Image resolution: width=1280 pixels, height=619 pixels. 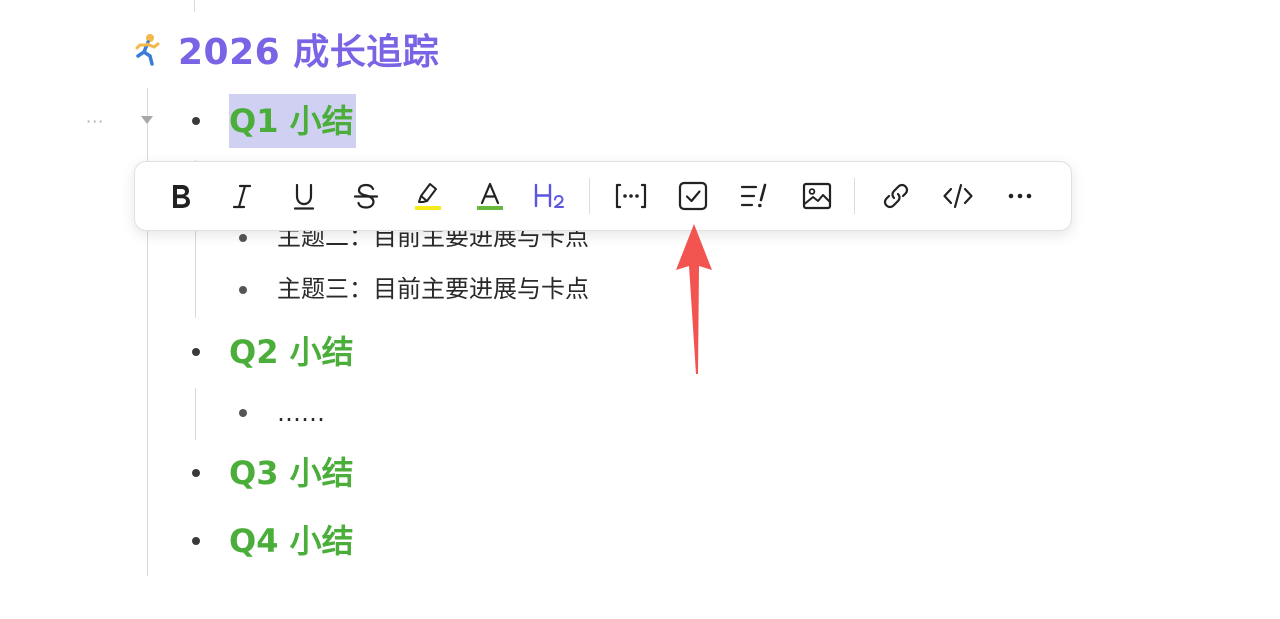 I want to click on underline-icon, so click(x=304, y=196).